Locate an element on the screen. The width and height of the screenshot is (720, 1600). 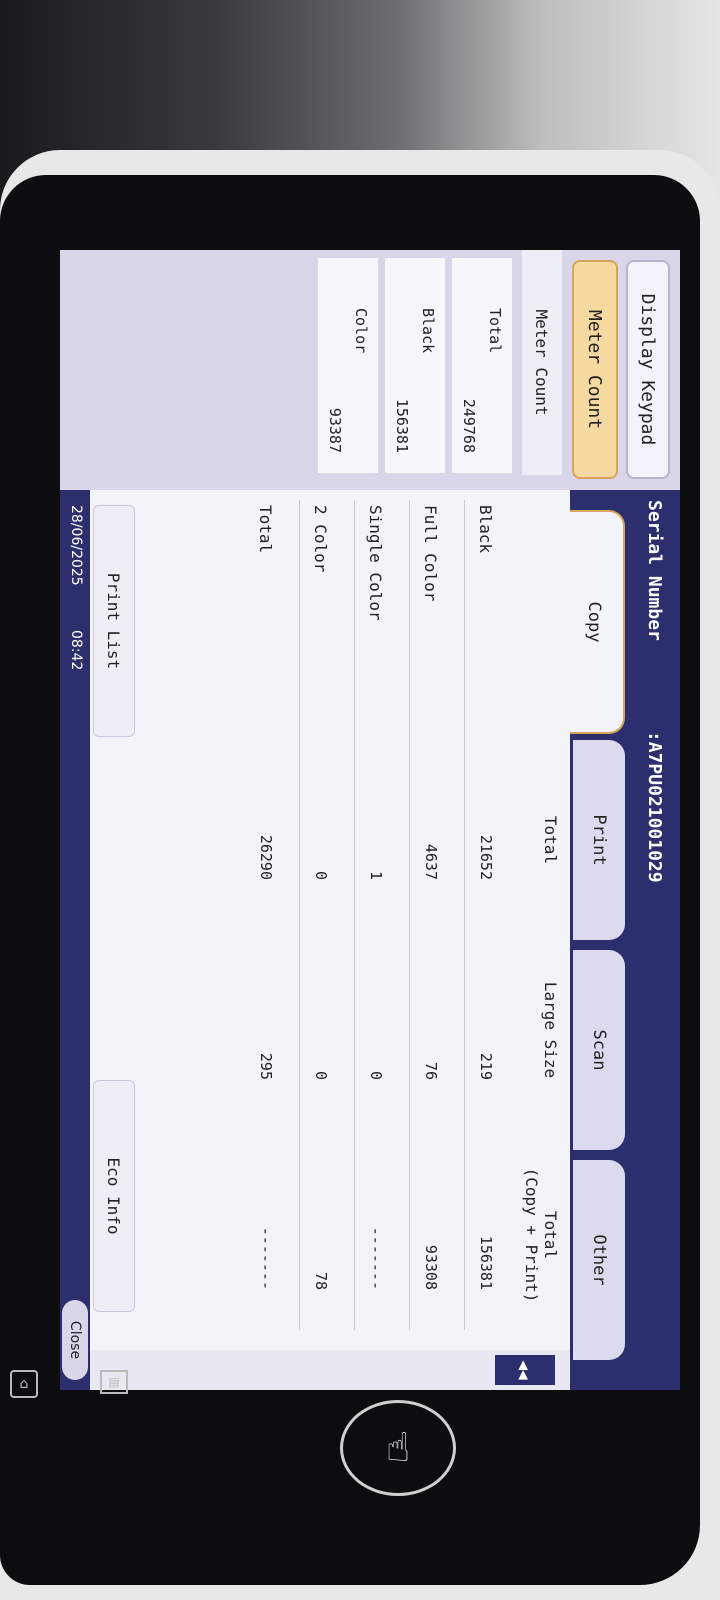
tab-print: Print is located at coordinates (599, 840).